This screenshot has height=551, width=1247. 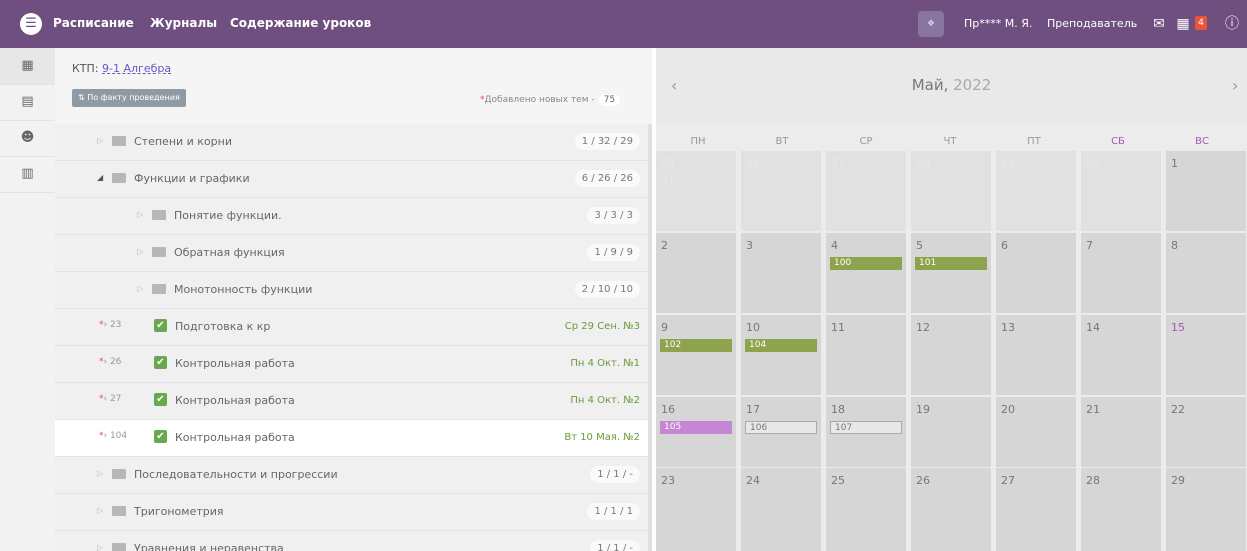 I want to click on users-icon: ☻, so click(x=27, y=138).